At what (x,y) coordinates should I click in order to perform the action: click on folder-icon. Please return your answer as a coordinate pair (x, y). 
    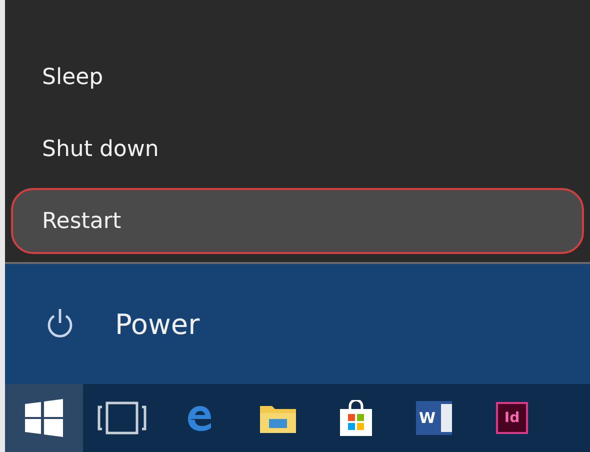
    Looking at the image, I should click on (278, 418).